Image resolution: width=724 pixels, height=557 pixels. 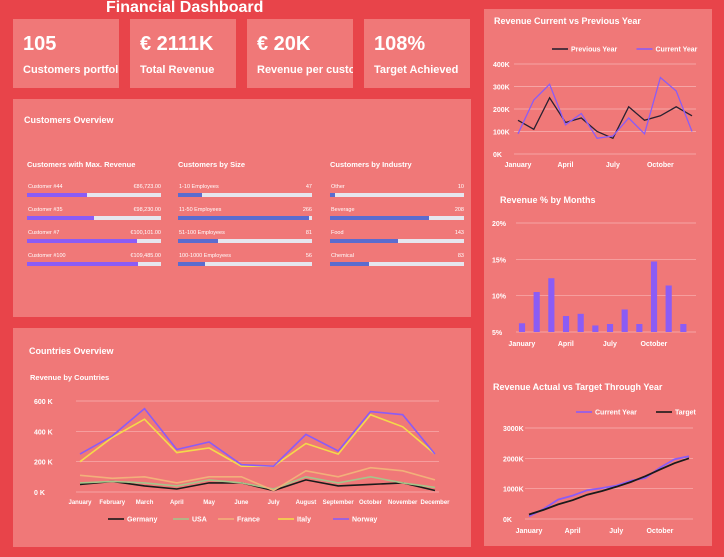 I want to click on bar-row: Customer #100 €109,485.00, so click(x=94, y=264).